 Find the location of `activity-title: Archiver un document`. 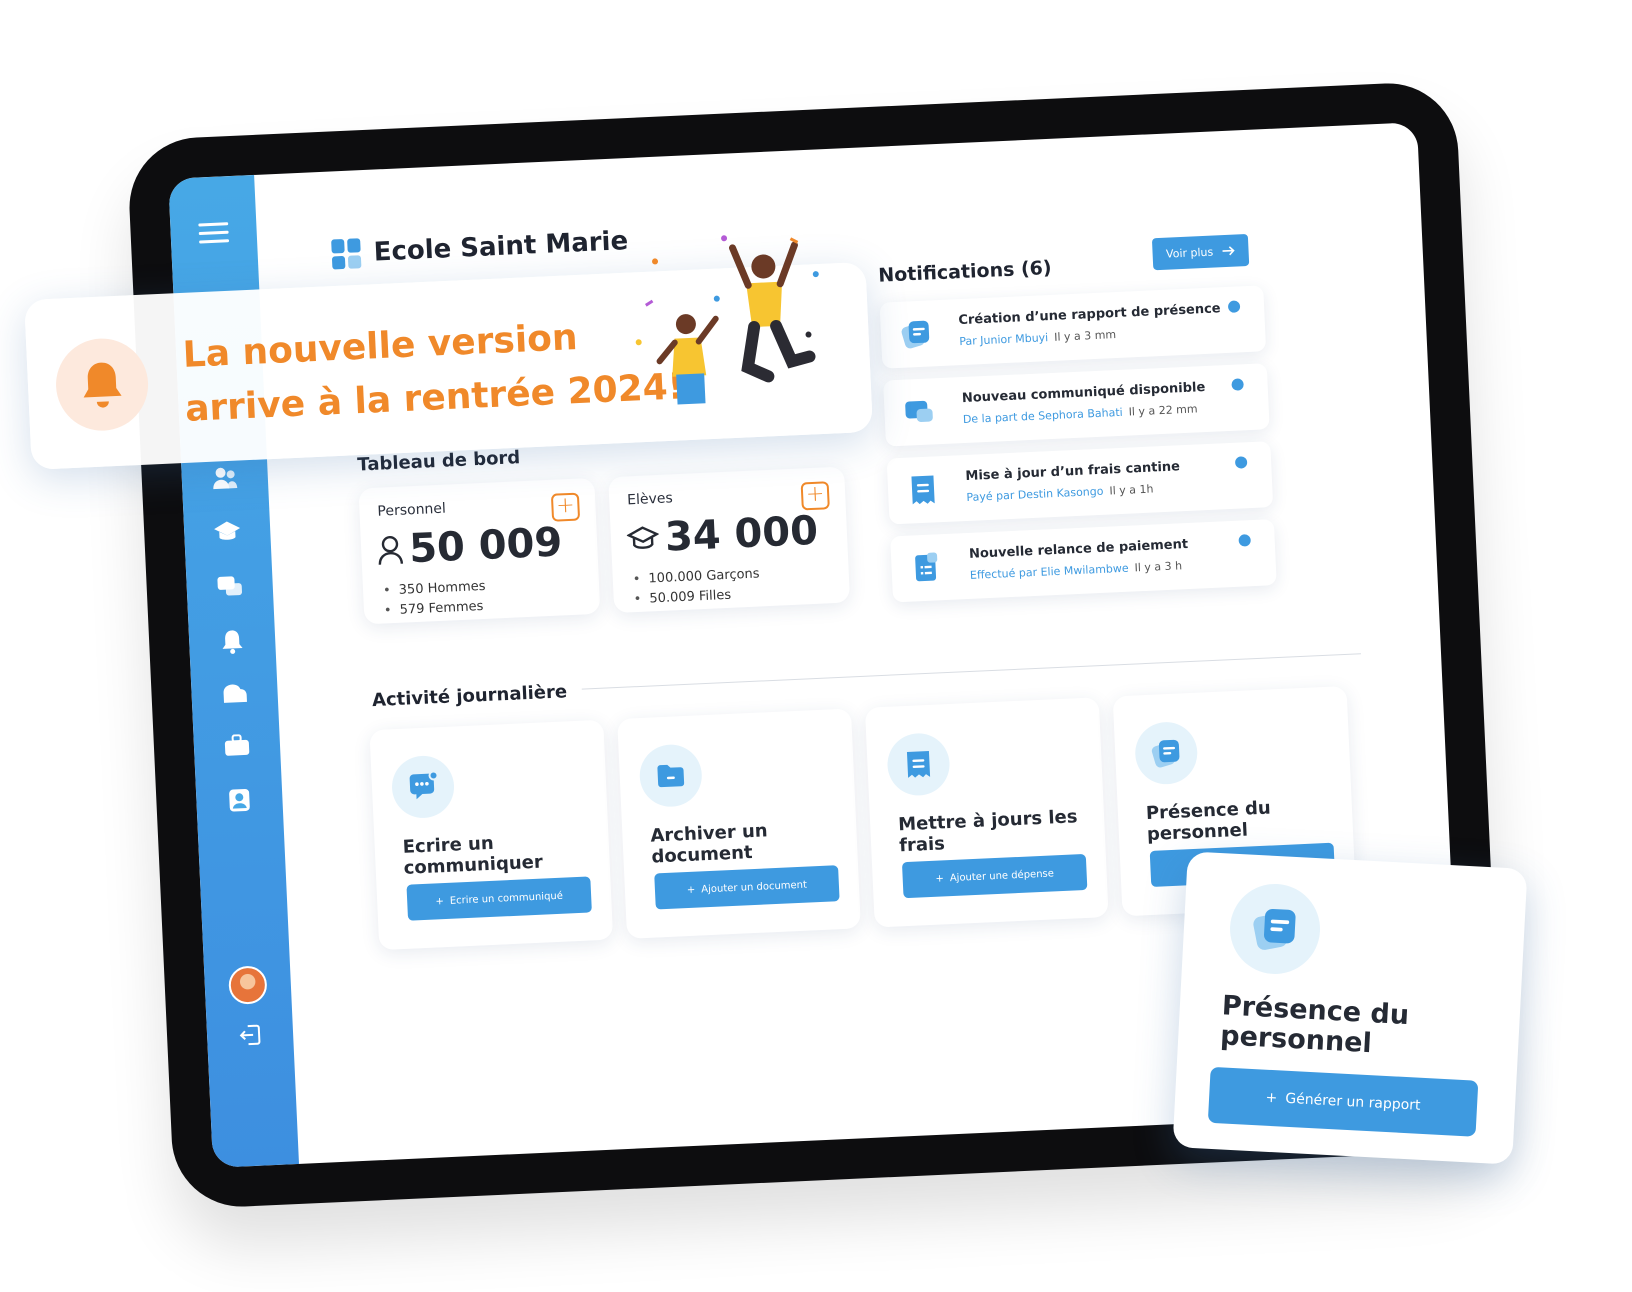

activity-title: Archiver un document is located at coordinates (709, 844).